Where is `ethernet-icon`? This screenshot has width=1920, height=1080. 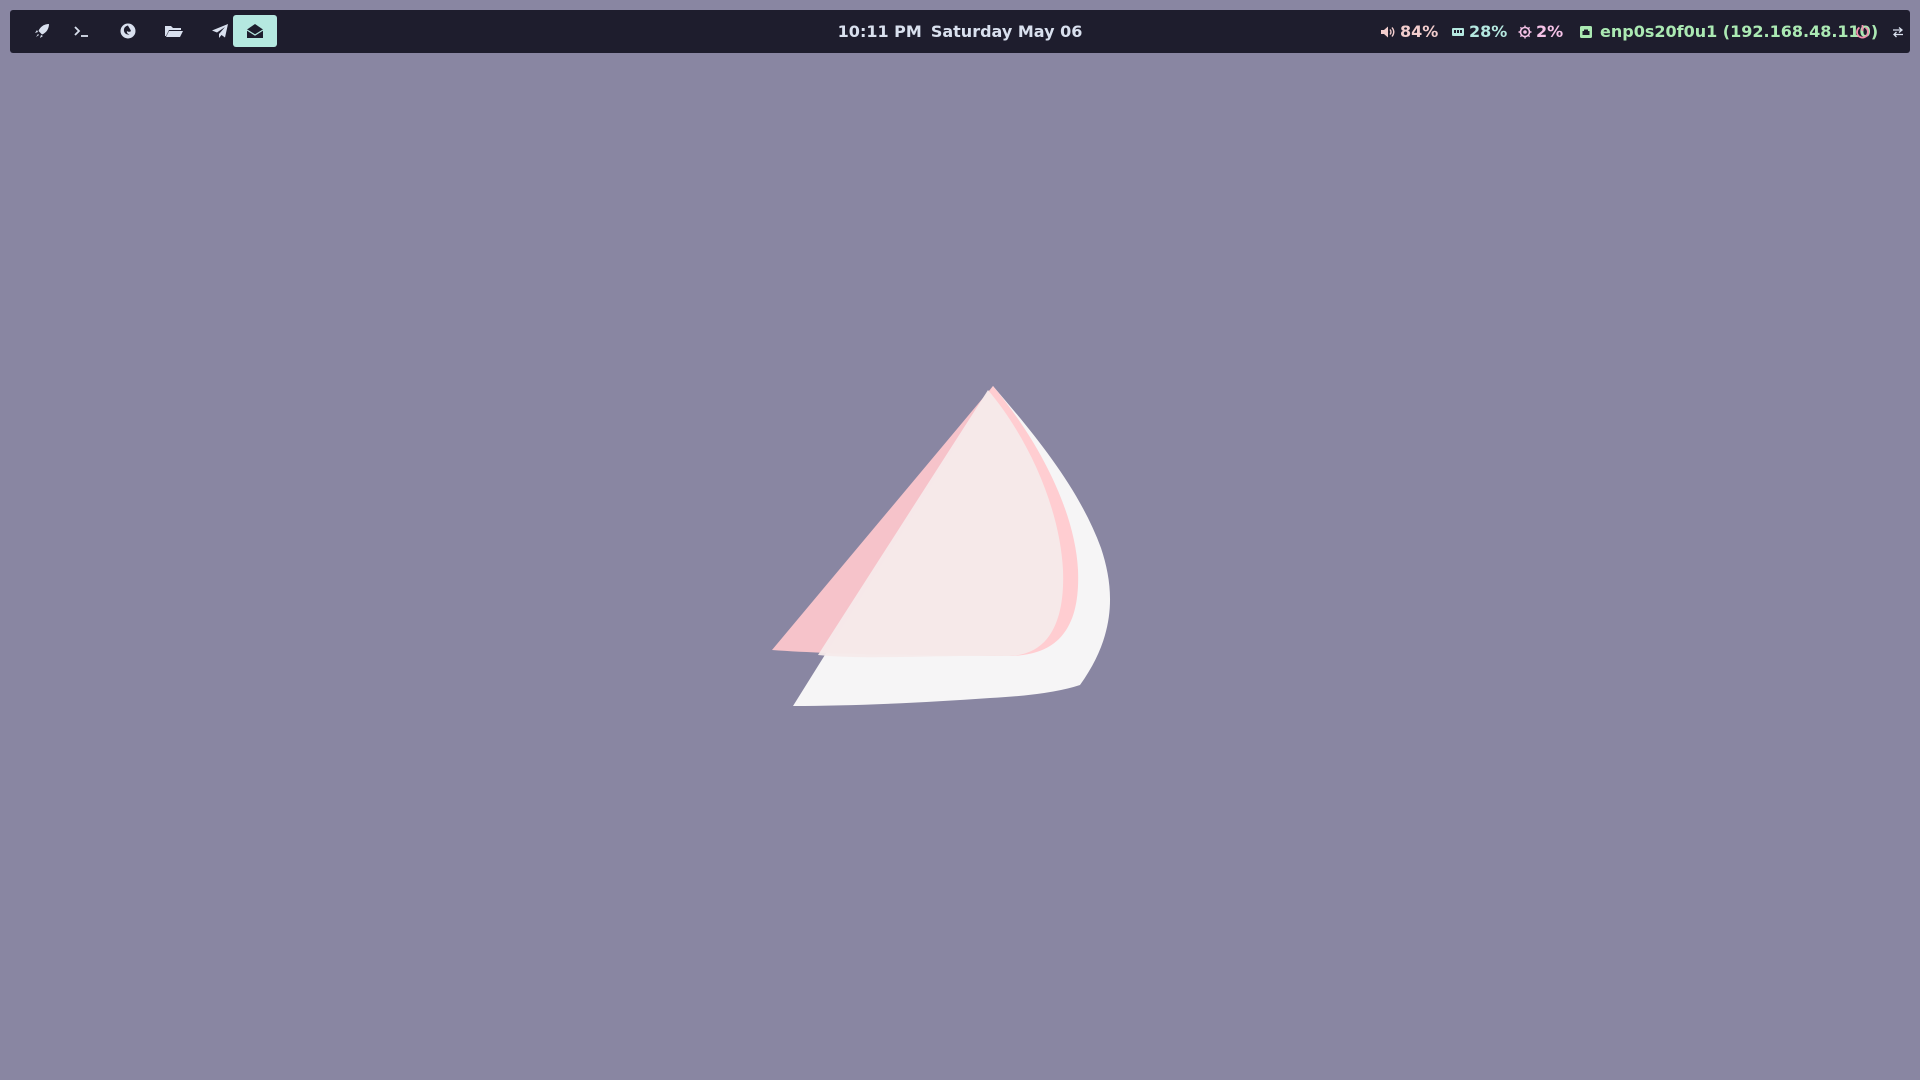
ethernet-icon is located at coordinates (1586, 32).